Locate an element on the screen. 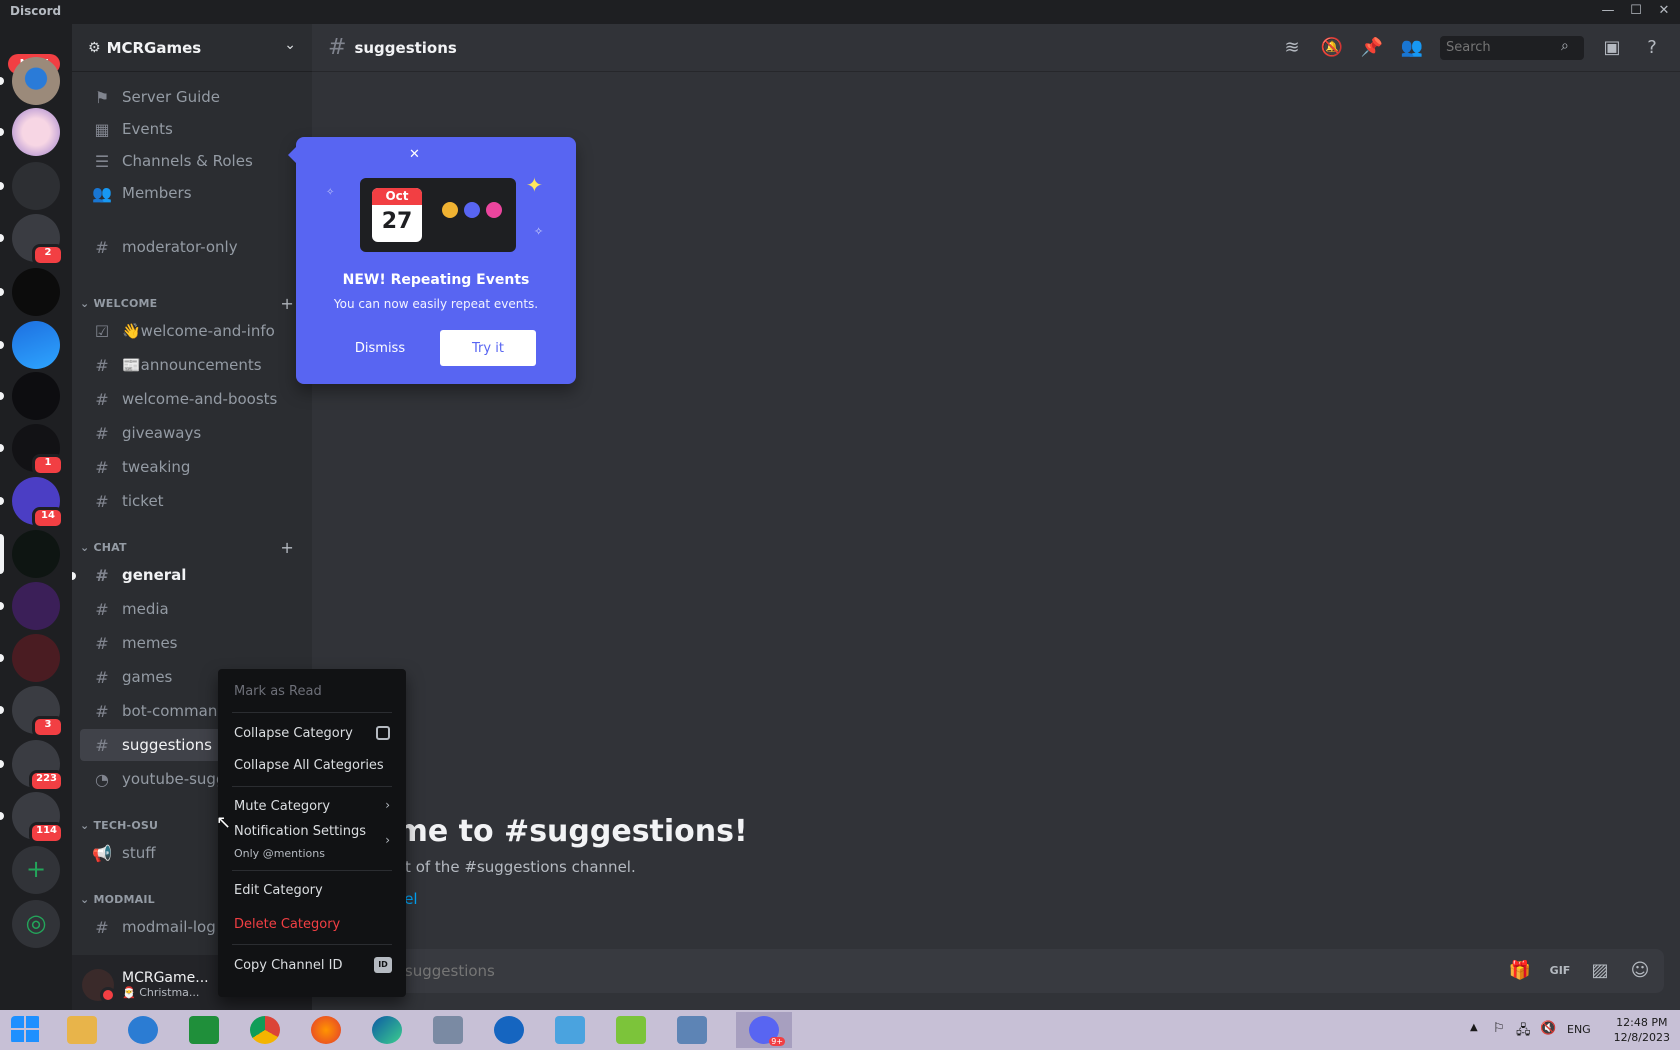  server-guide: ⚑ Server Guide is located at coordinates (192, 97).